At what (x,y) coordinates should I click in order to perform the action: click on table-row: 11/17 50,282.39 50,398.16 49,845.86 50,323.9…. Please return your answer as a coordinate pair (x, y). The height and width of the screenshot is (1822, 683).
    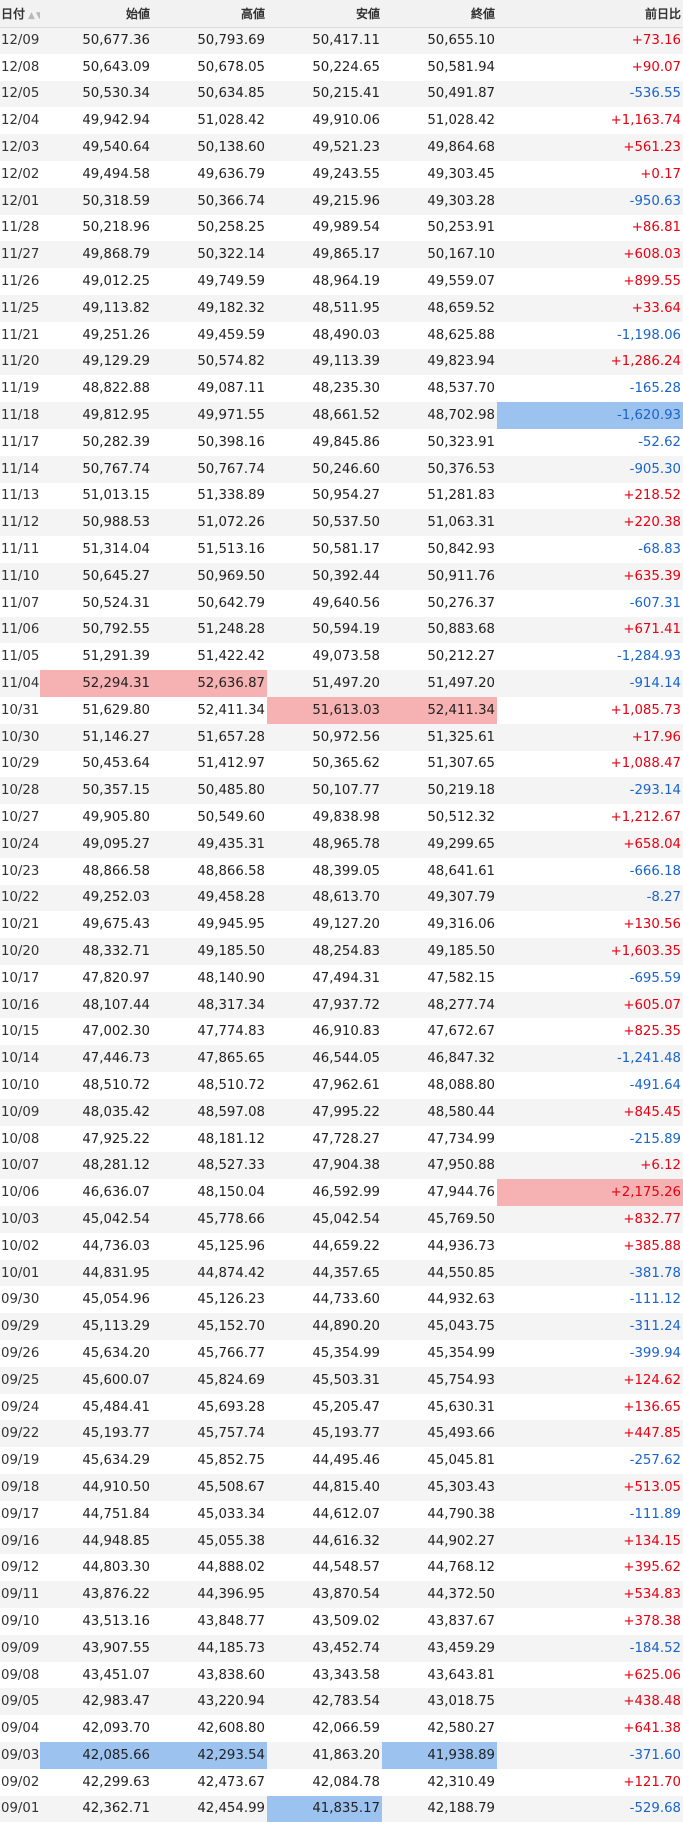
    Looking at the image, I should click on (341, 442).